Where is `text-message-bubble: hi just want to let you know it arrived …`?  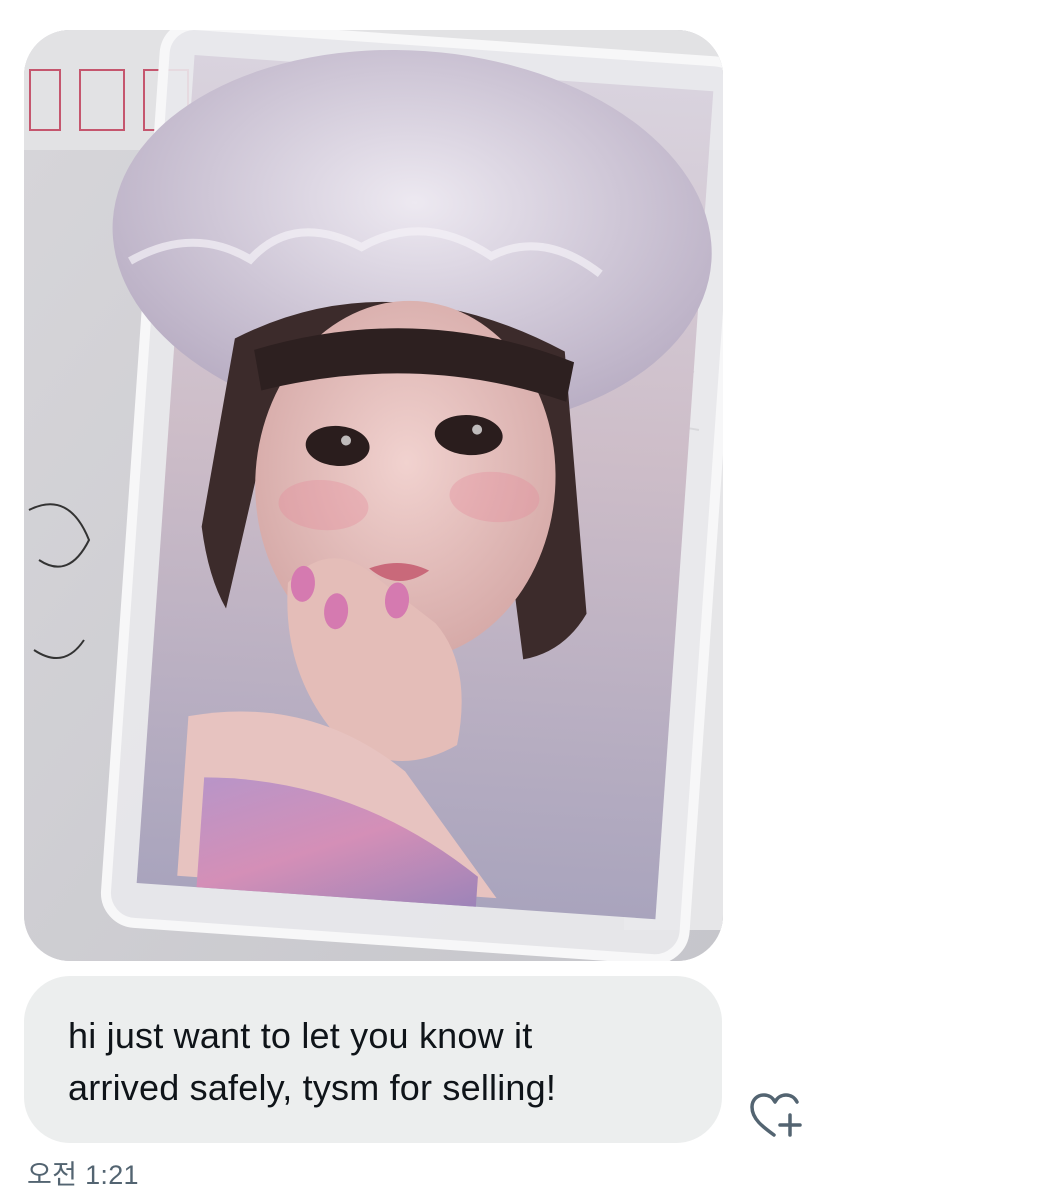
text-message-bubble: hi just want to let you know it arrived … is located at coordinates (373, 1059).